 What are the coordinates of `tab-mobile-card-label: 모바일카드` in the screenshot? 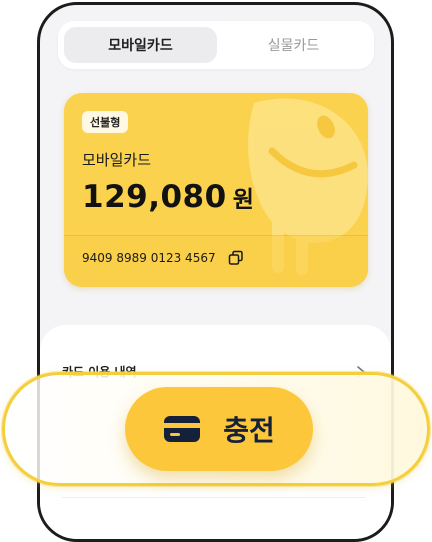 It's located at (140, 46).